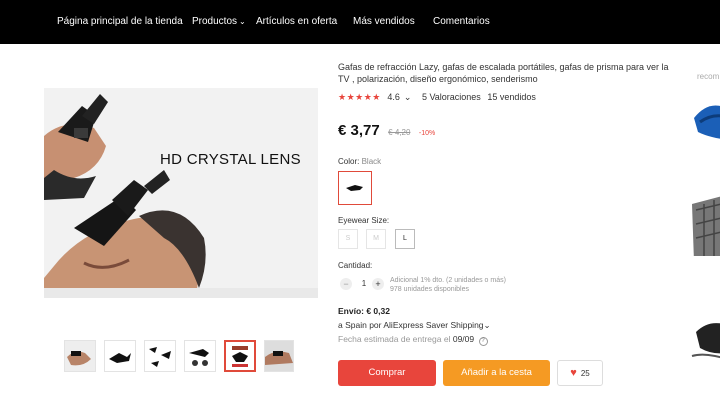  Describe the element at coordinates (483, 341) in the screenshot. I see `help-icon: ?` at that location.